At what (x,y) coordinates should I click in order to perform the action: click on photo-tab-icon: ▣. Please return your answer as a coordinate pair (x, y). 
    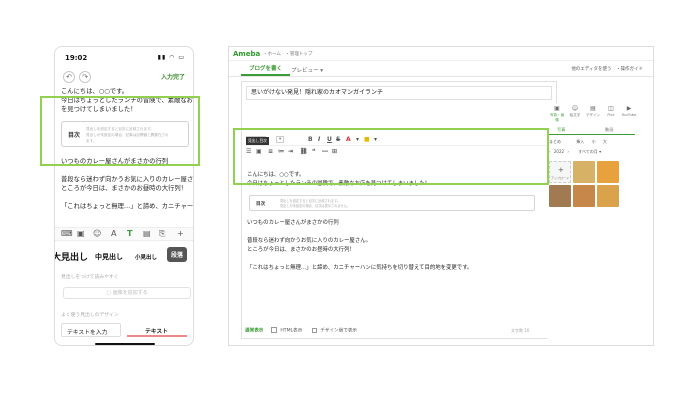
    Looking at the image, I should click on (557, 108).